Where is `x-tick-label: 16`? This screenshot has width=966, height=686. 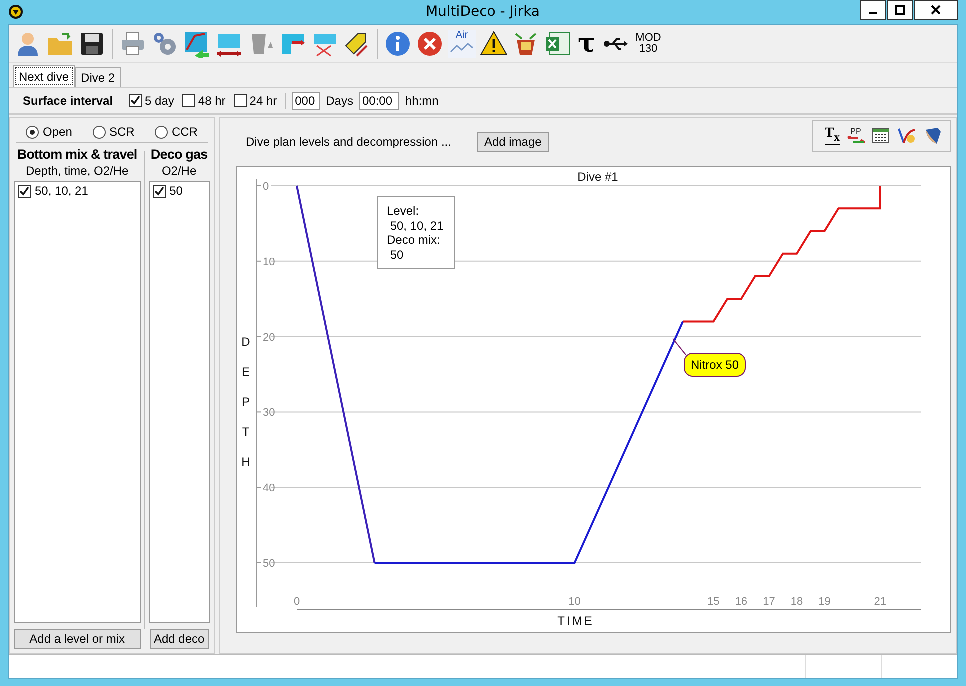 x-tick-label: 16 is located at coordinates (741, 602).